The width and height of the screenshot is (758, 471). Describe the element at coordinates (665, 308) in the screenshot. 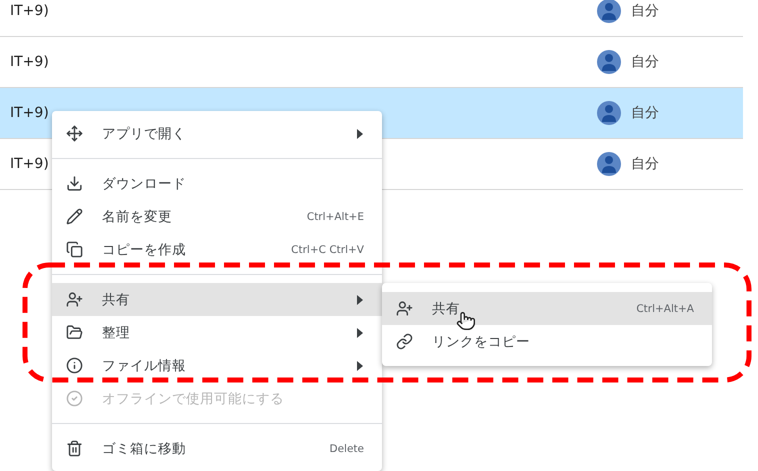

I see `shortcut-text: Ctrl+Alt+A` at that location.